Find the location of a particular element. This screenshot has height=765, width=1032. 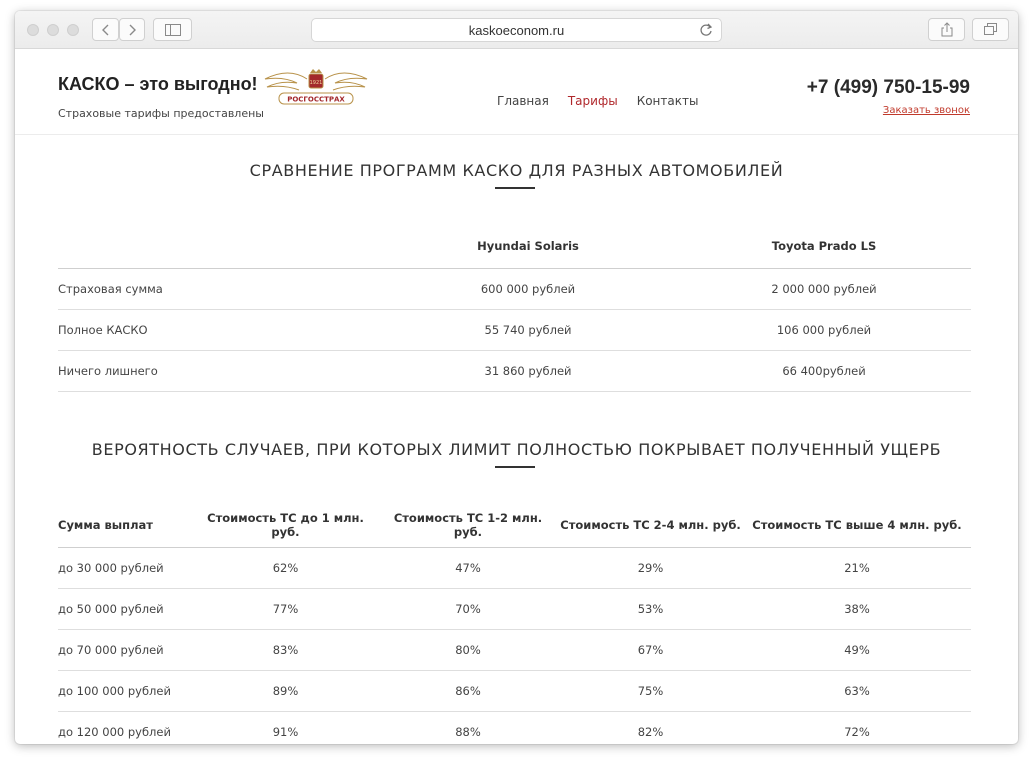

probability-title-underline is located at coordinates (515, 467).